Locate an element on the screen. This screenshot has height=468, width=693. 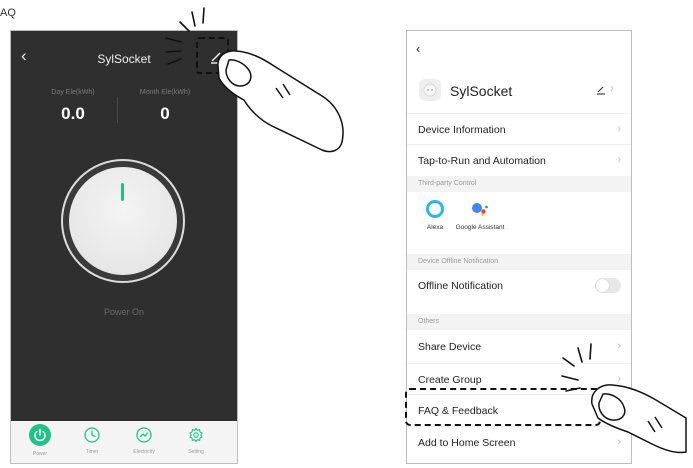
google-assistant-icon is located at coordinates (480, 209).